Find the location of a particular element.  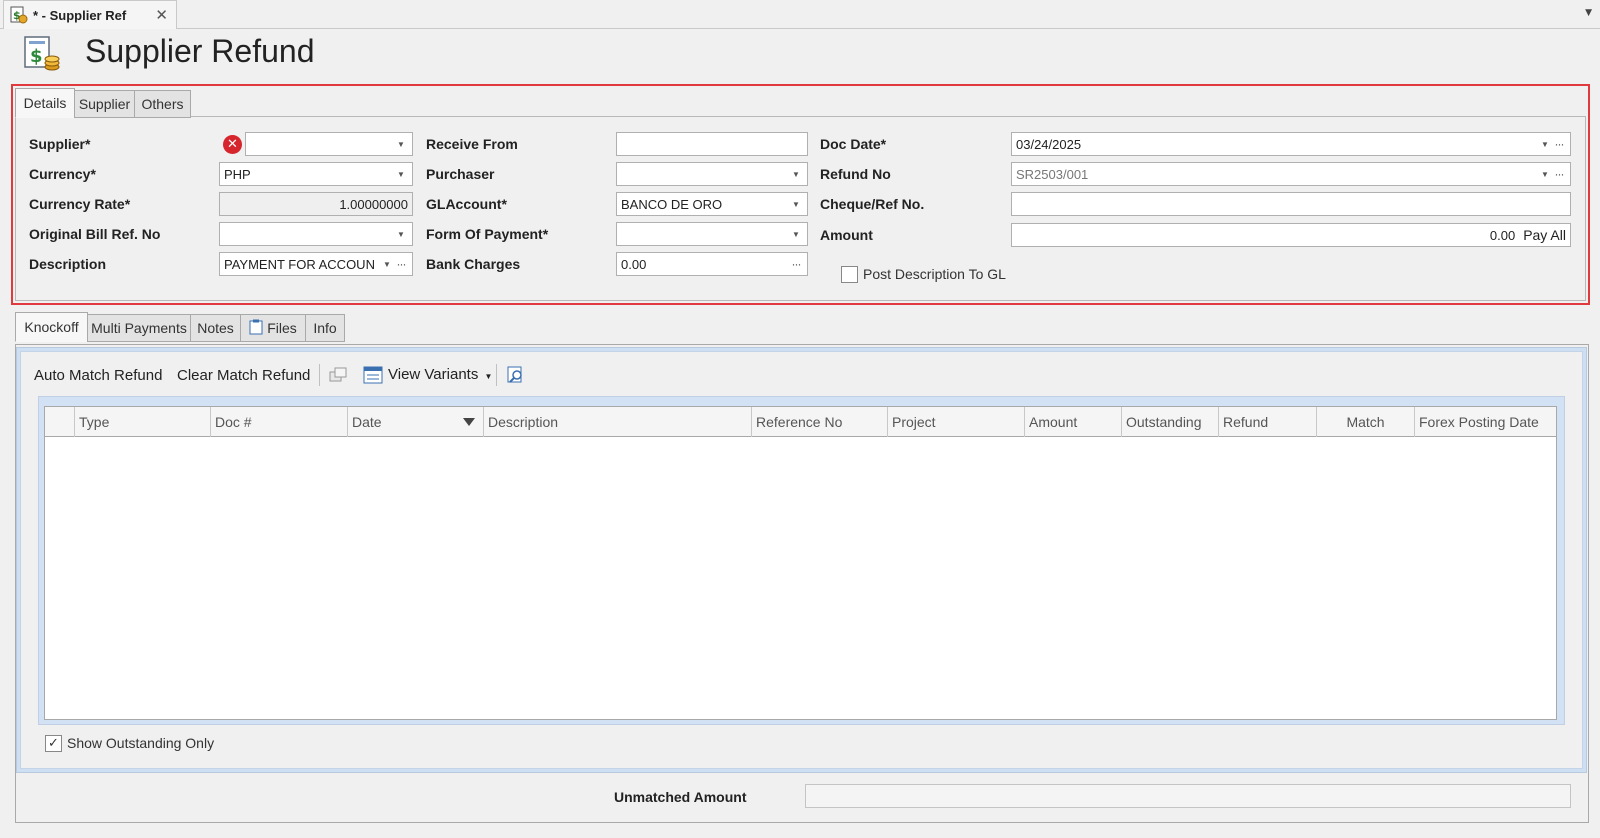

unmatched-amount-label: Unmatched Amount is located at coordinates (680, 797).